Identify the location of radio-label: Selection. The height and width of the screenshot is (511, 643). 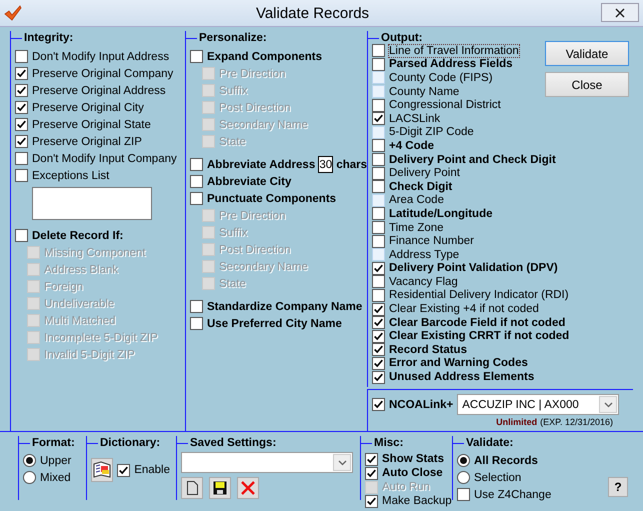
(498, 478).